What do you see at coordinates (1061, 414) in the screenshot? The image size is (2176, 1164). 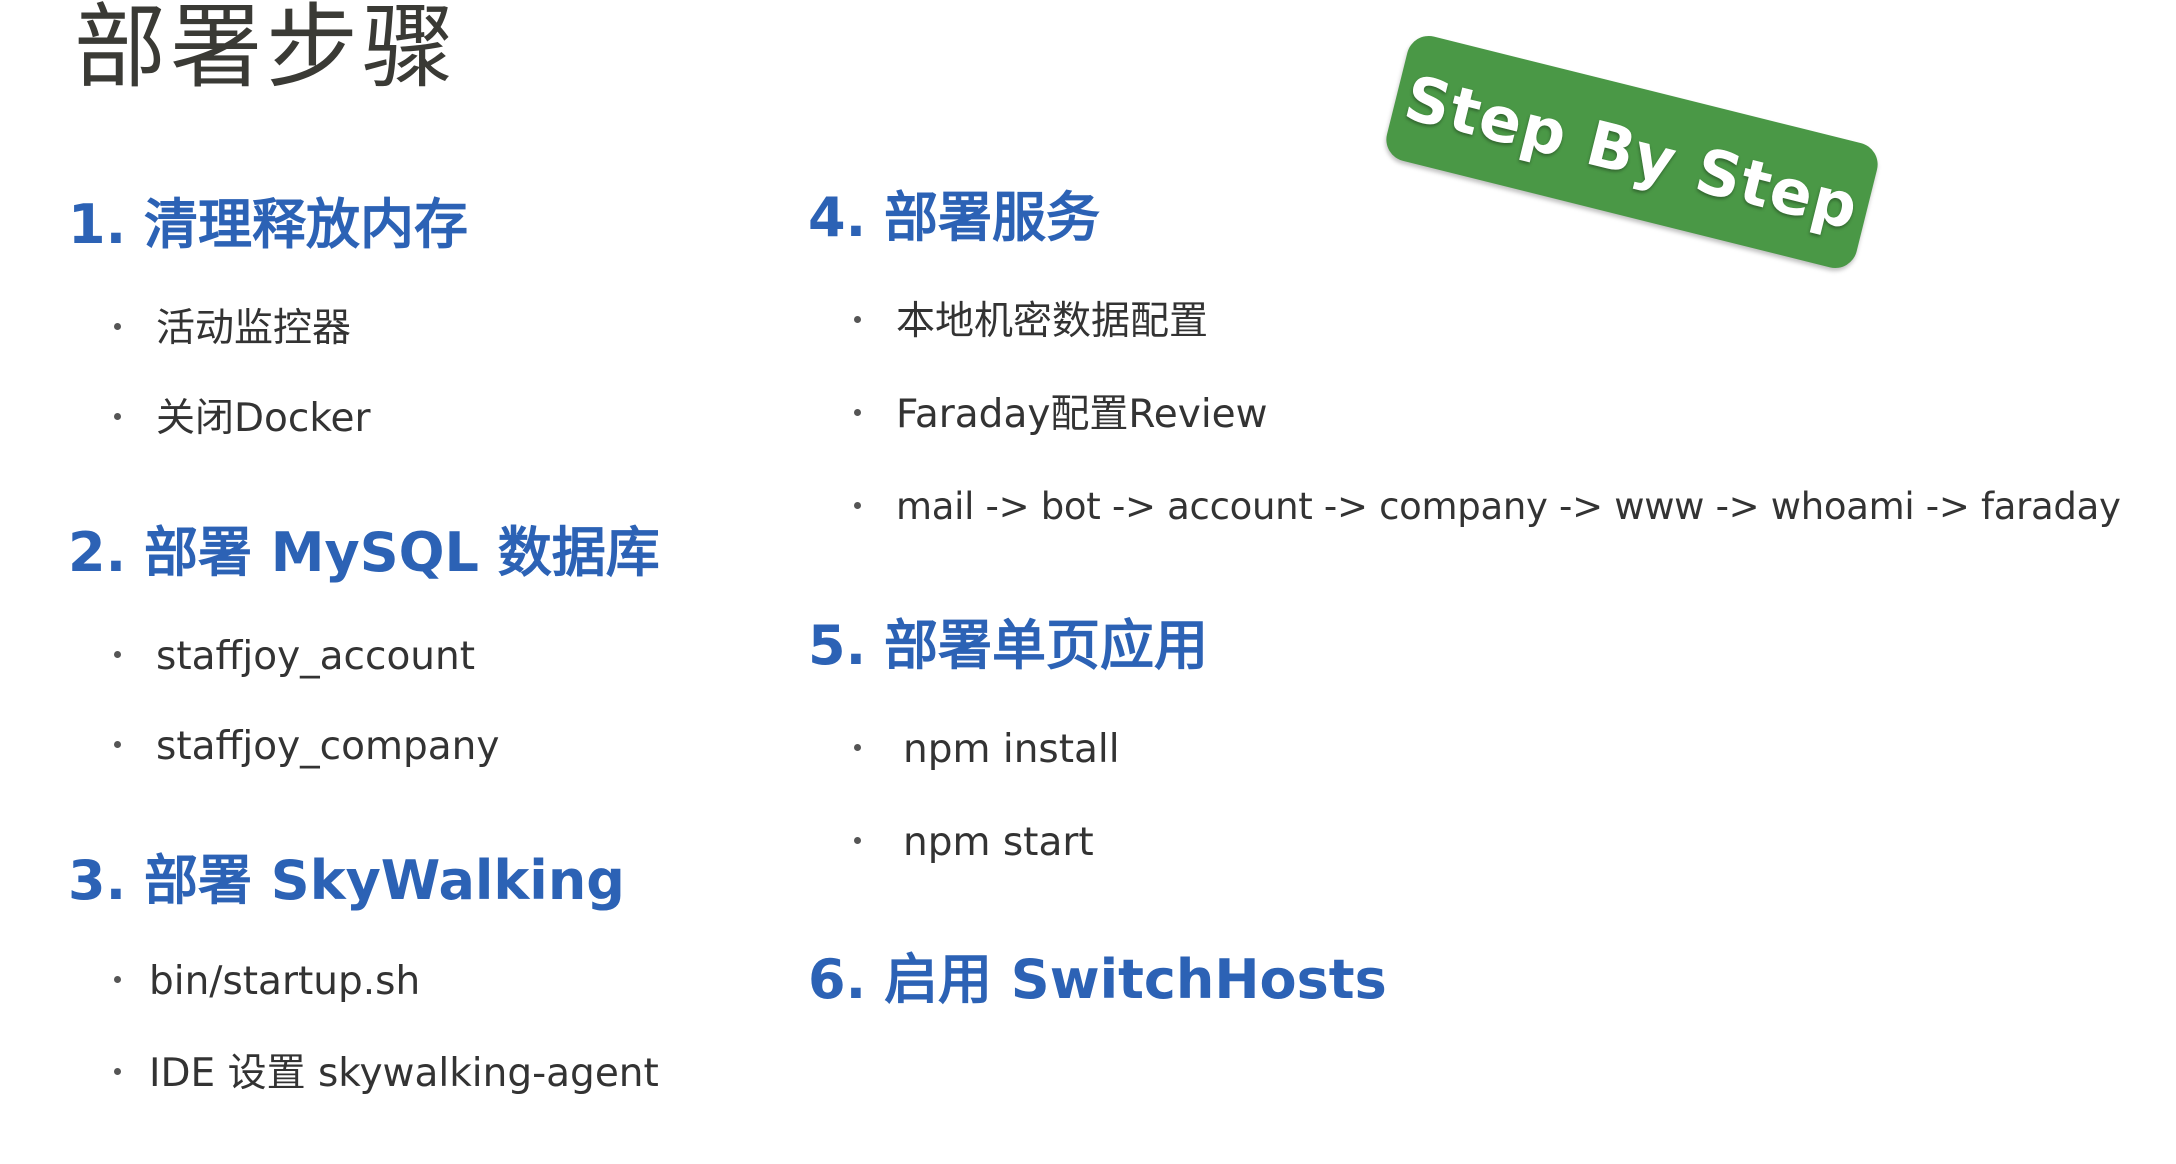 I see `list-item: Faraday配置Review` at bounding box center [1061, 414].